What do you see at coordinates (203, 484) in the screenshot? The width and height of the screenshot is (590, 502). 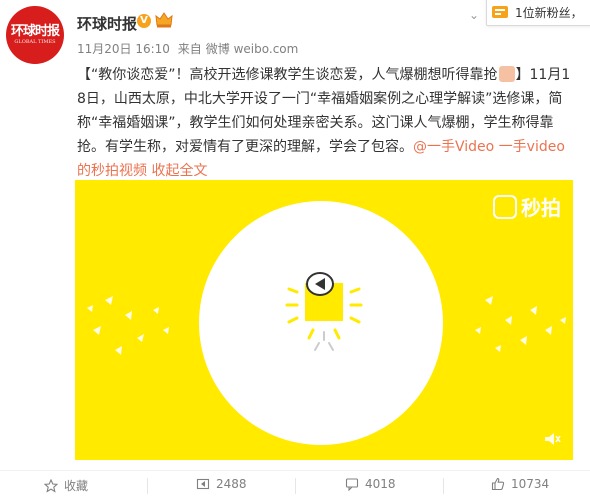 I see `repost-icon` at bounding box center [203, 484].